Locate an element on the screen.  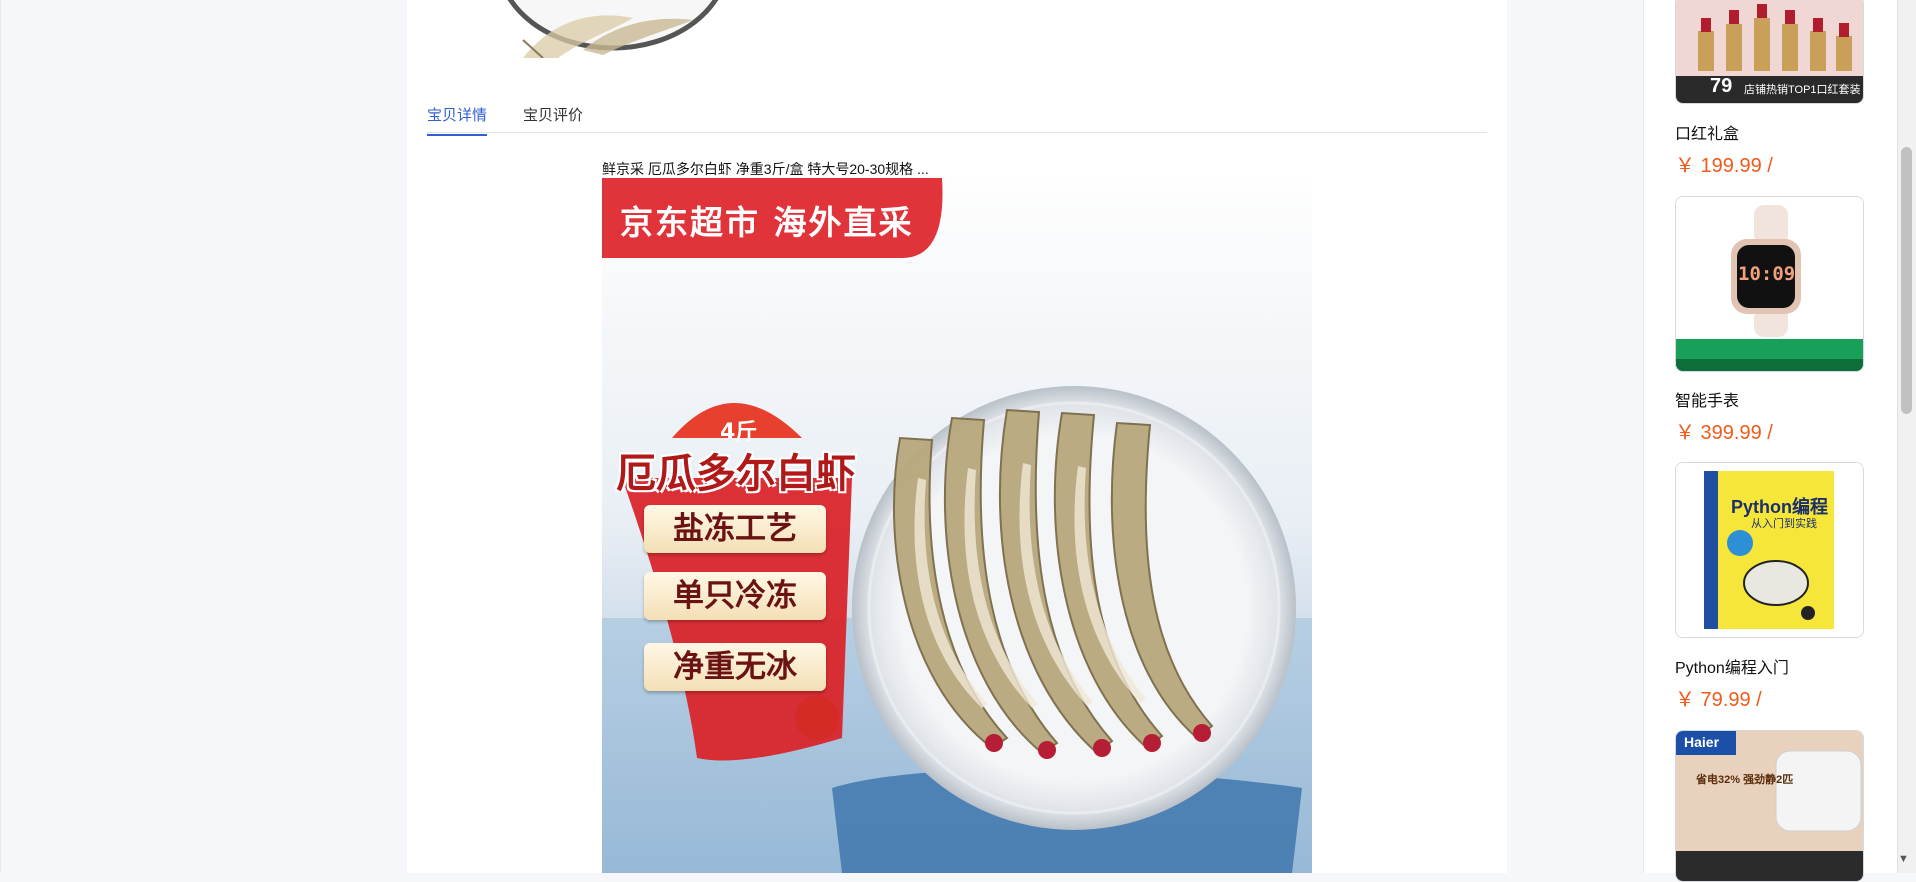
book-cover-subtitle: 从入门到实践 is located at coordinates (1784, 524).